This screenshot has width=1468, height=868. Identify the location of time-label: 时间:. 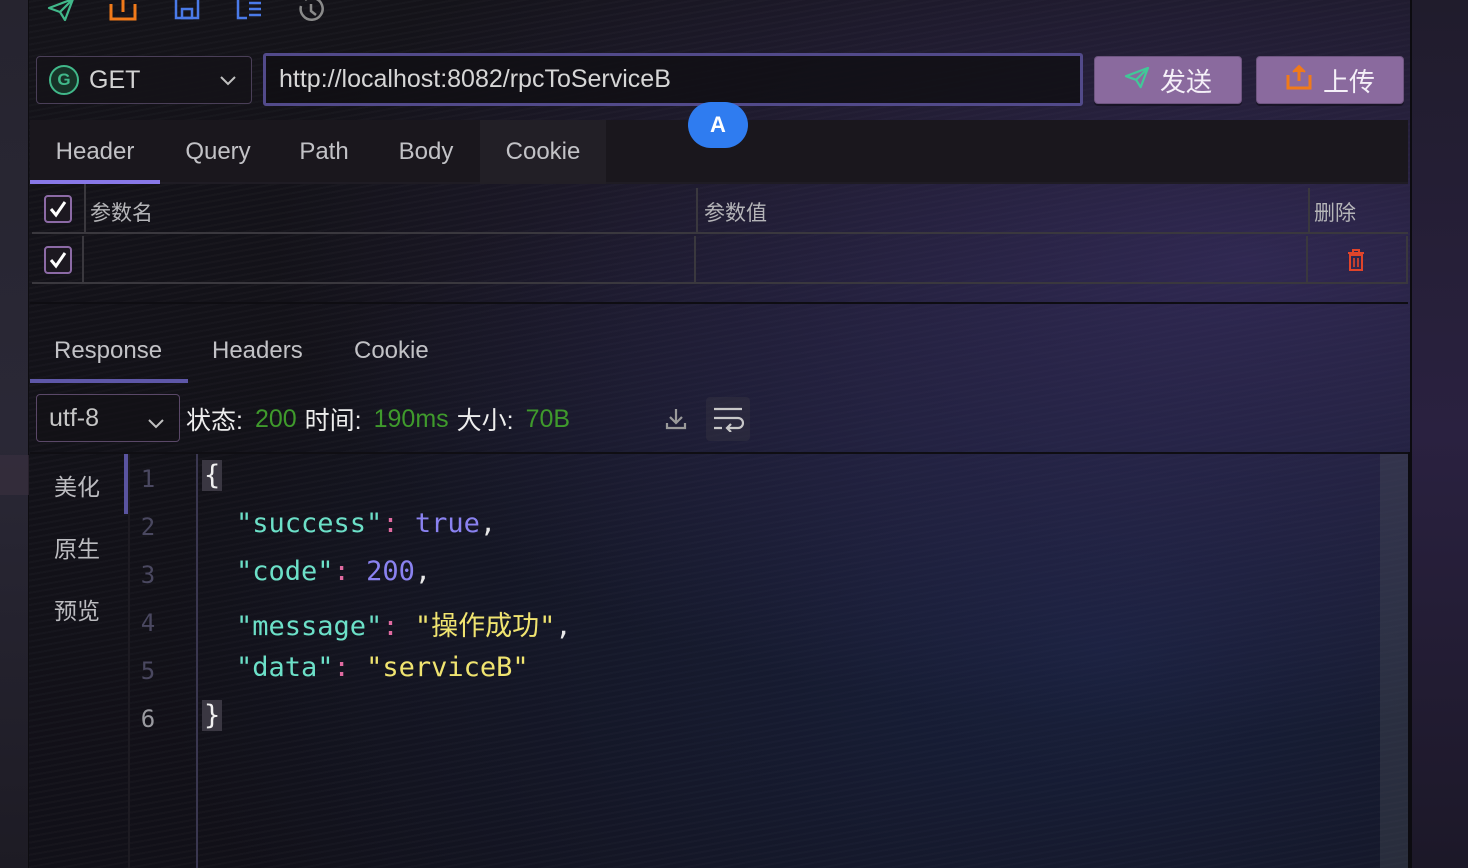
(333, 421).